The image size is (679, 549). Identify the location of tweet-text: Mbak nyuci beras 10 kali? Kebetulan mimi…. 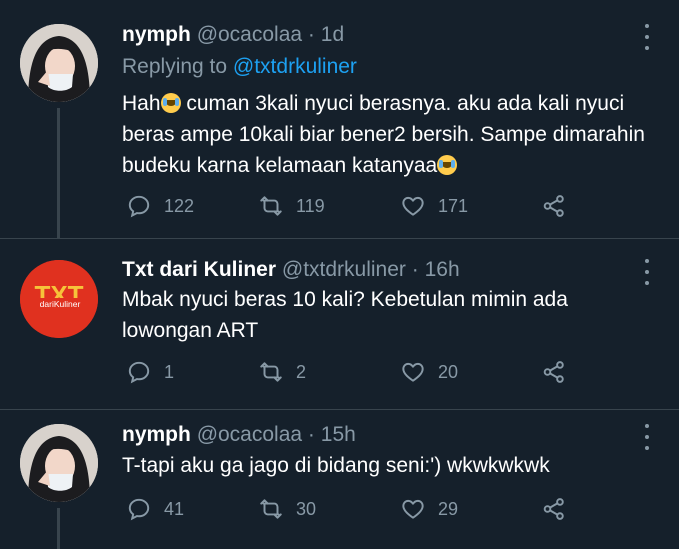
(345, 315).